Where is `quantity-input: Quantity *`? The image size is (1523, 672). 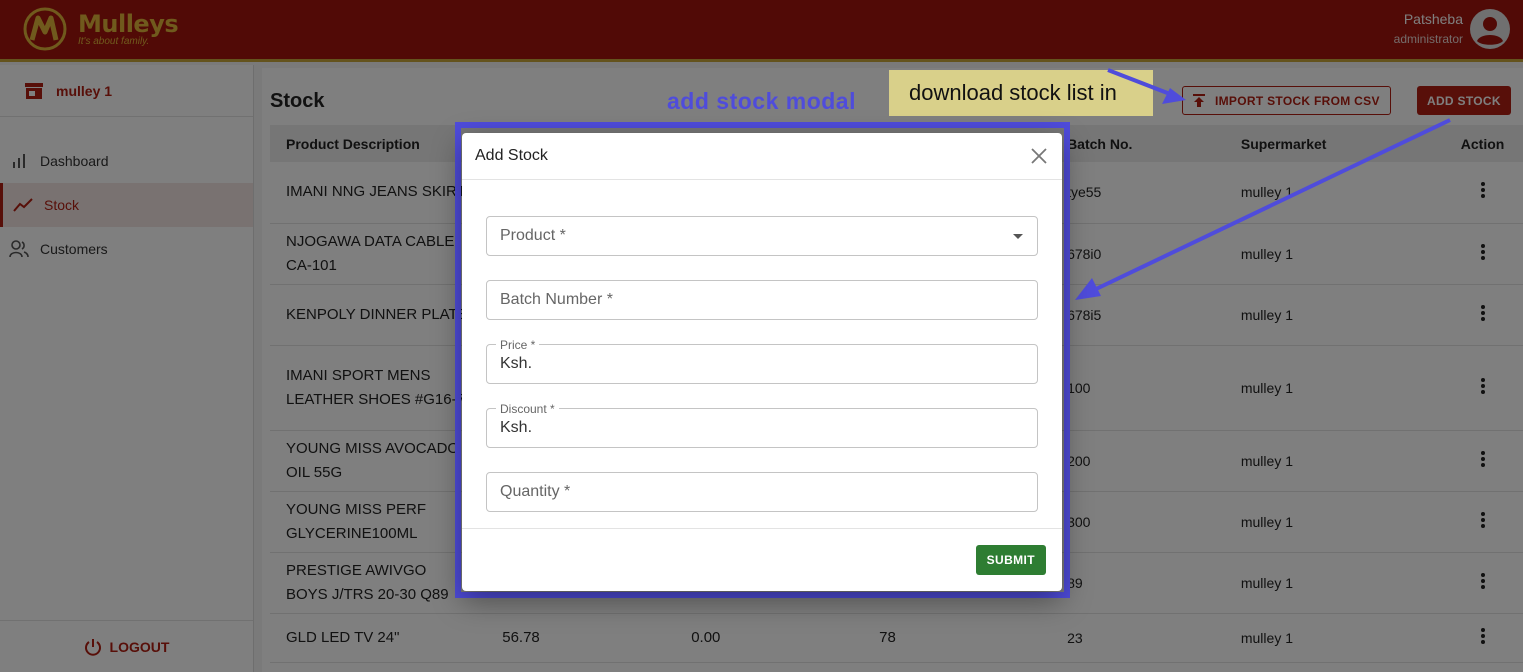
quantity-input: Quantity * is located at coordinates (762, 492).